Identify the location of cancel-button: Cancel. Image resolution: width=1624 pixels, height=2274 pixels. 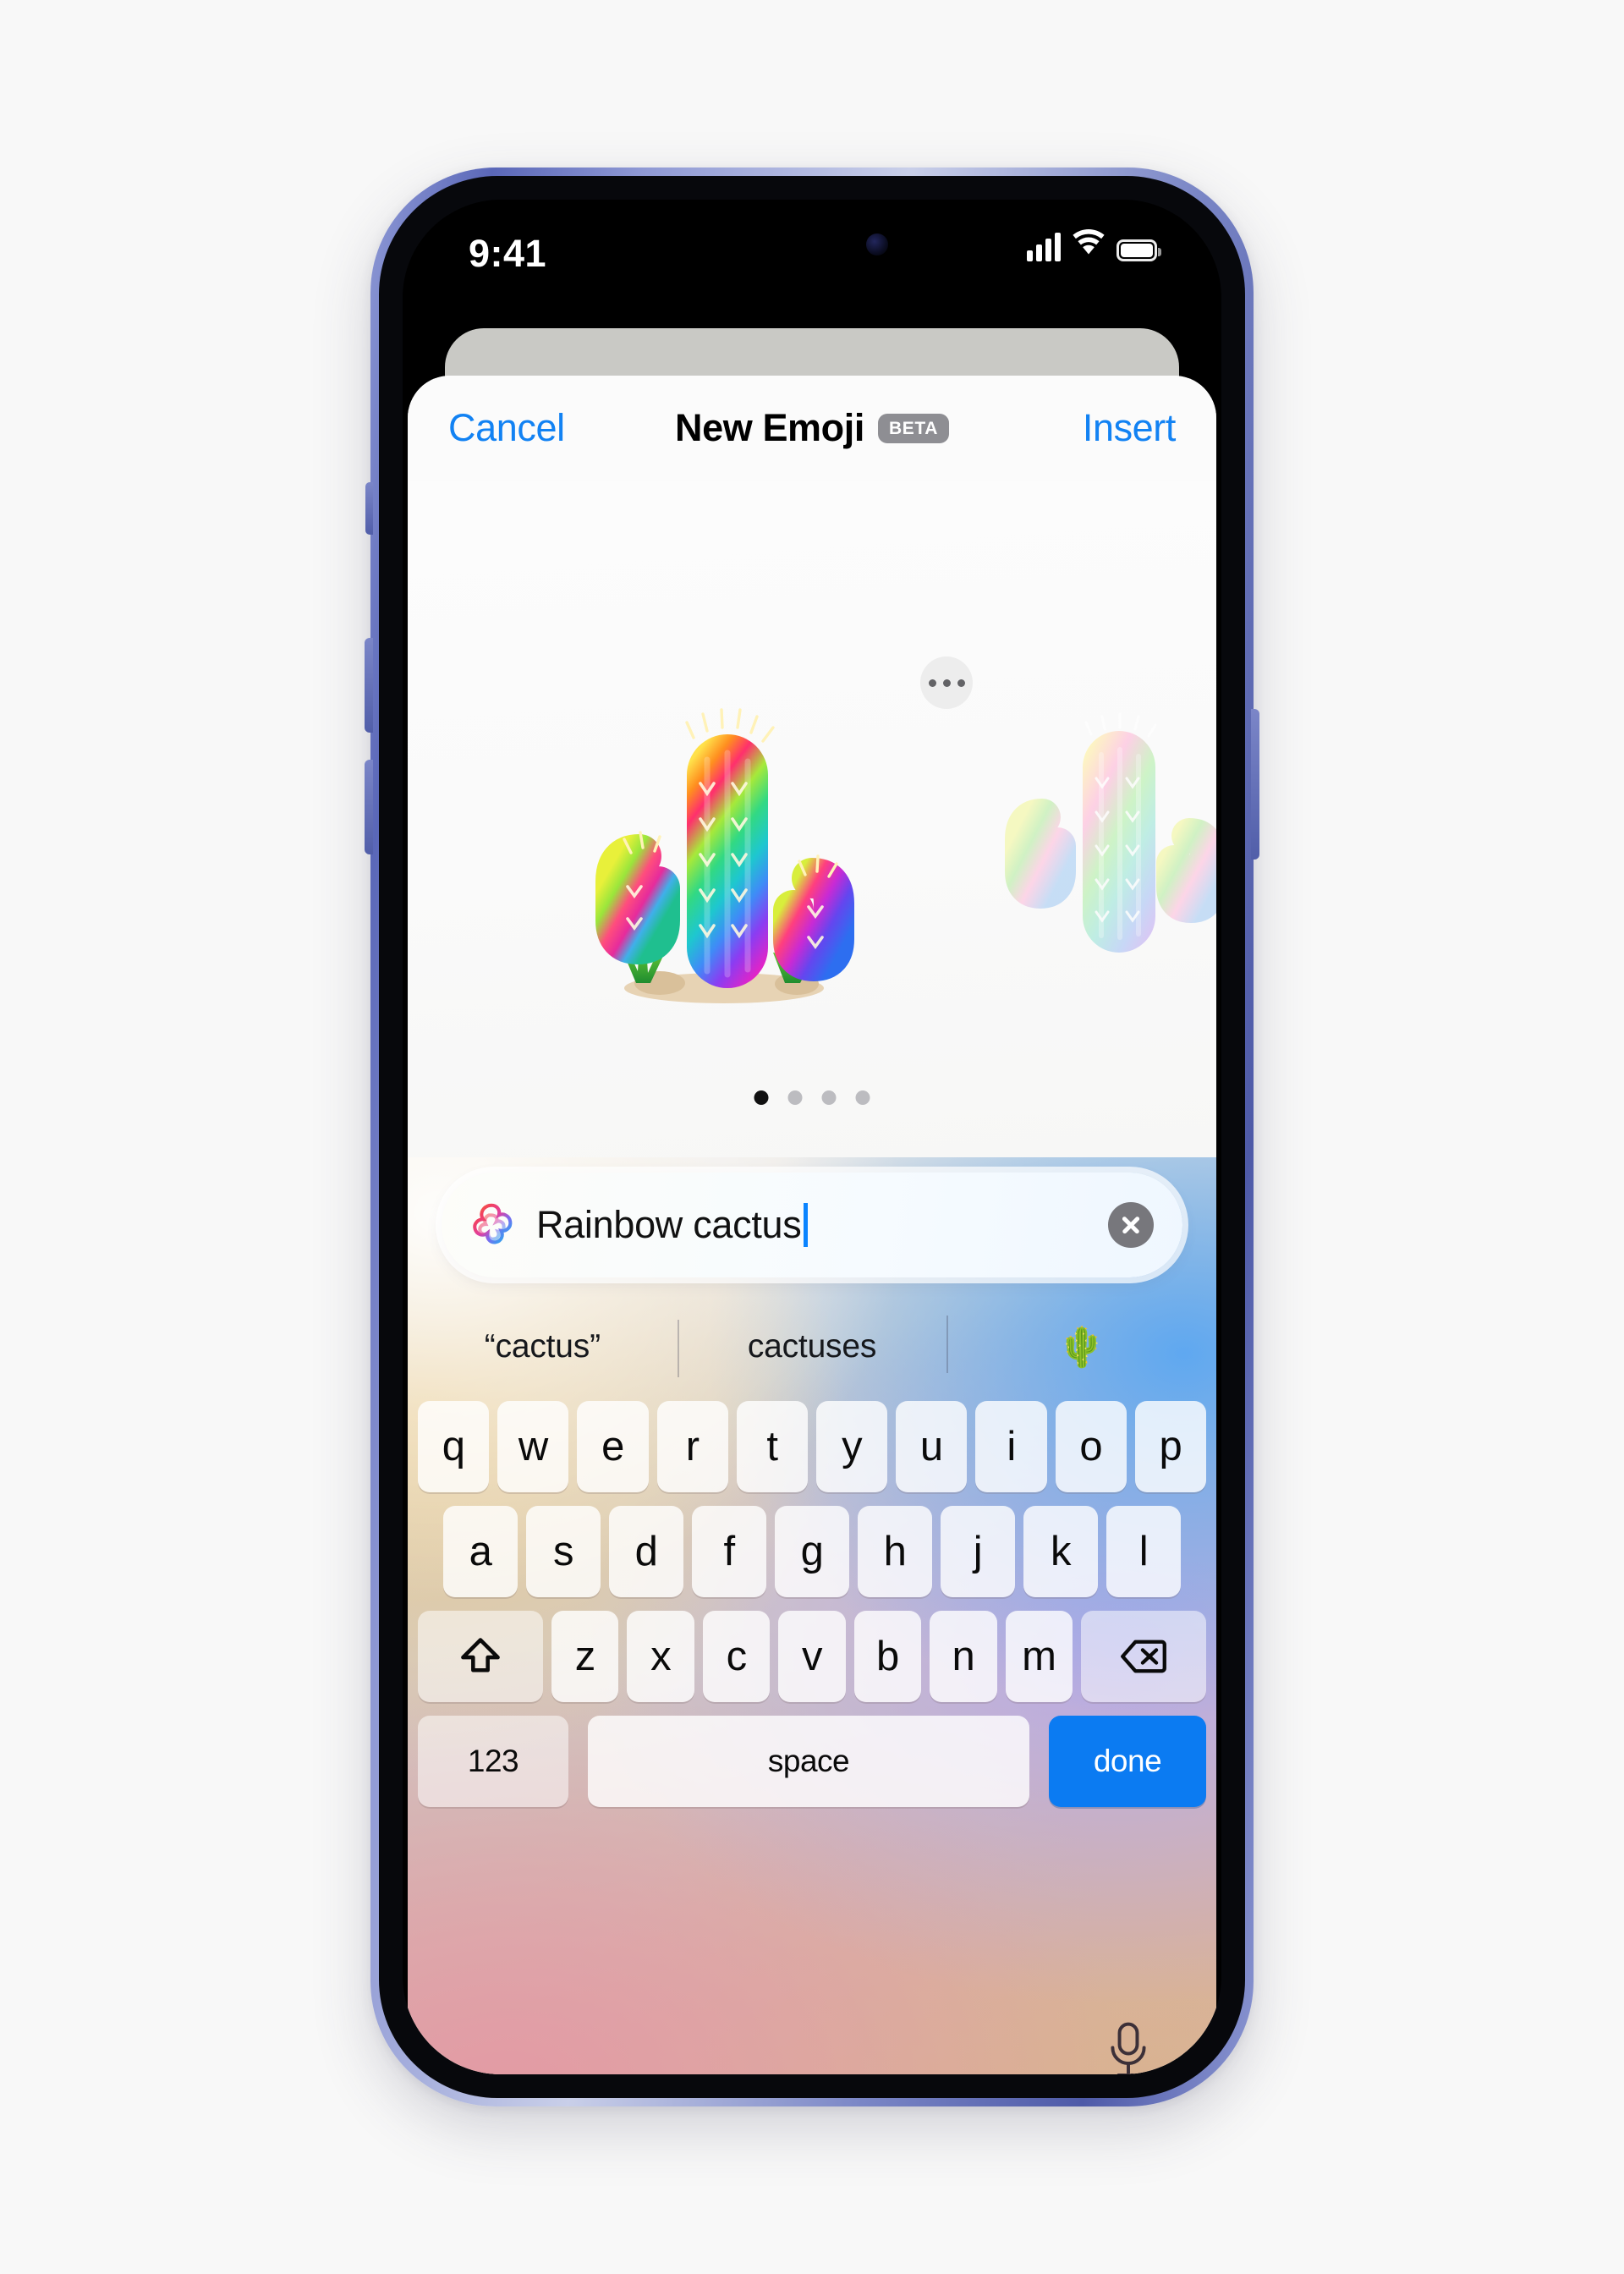
(507, 428).